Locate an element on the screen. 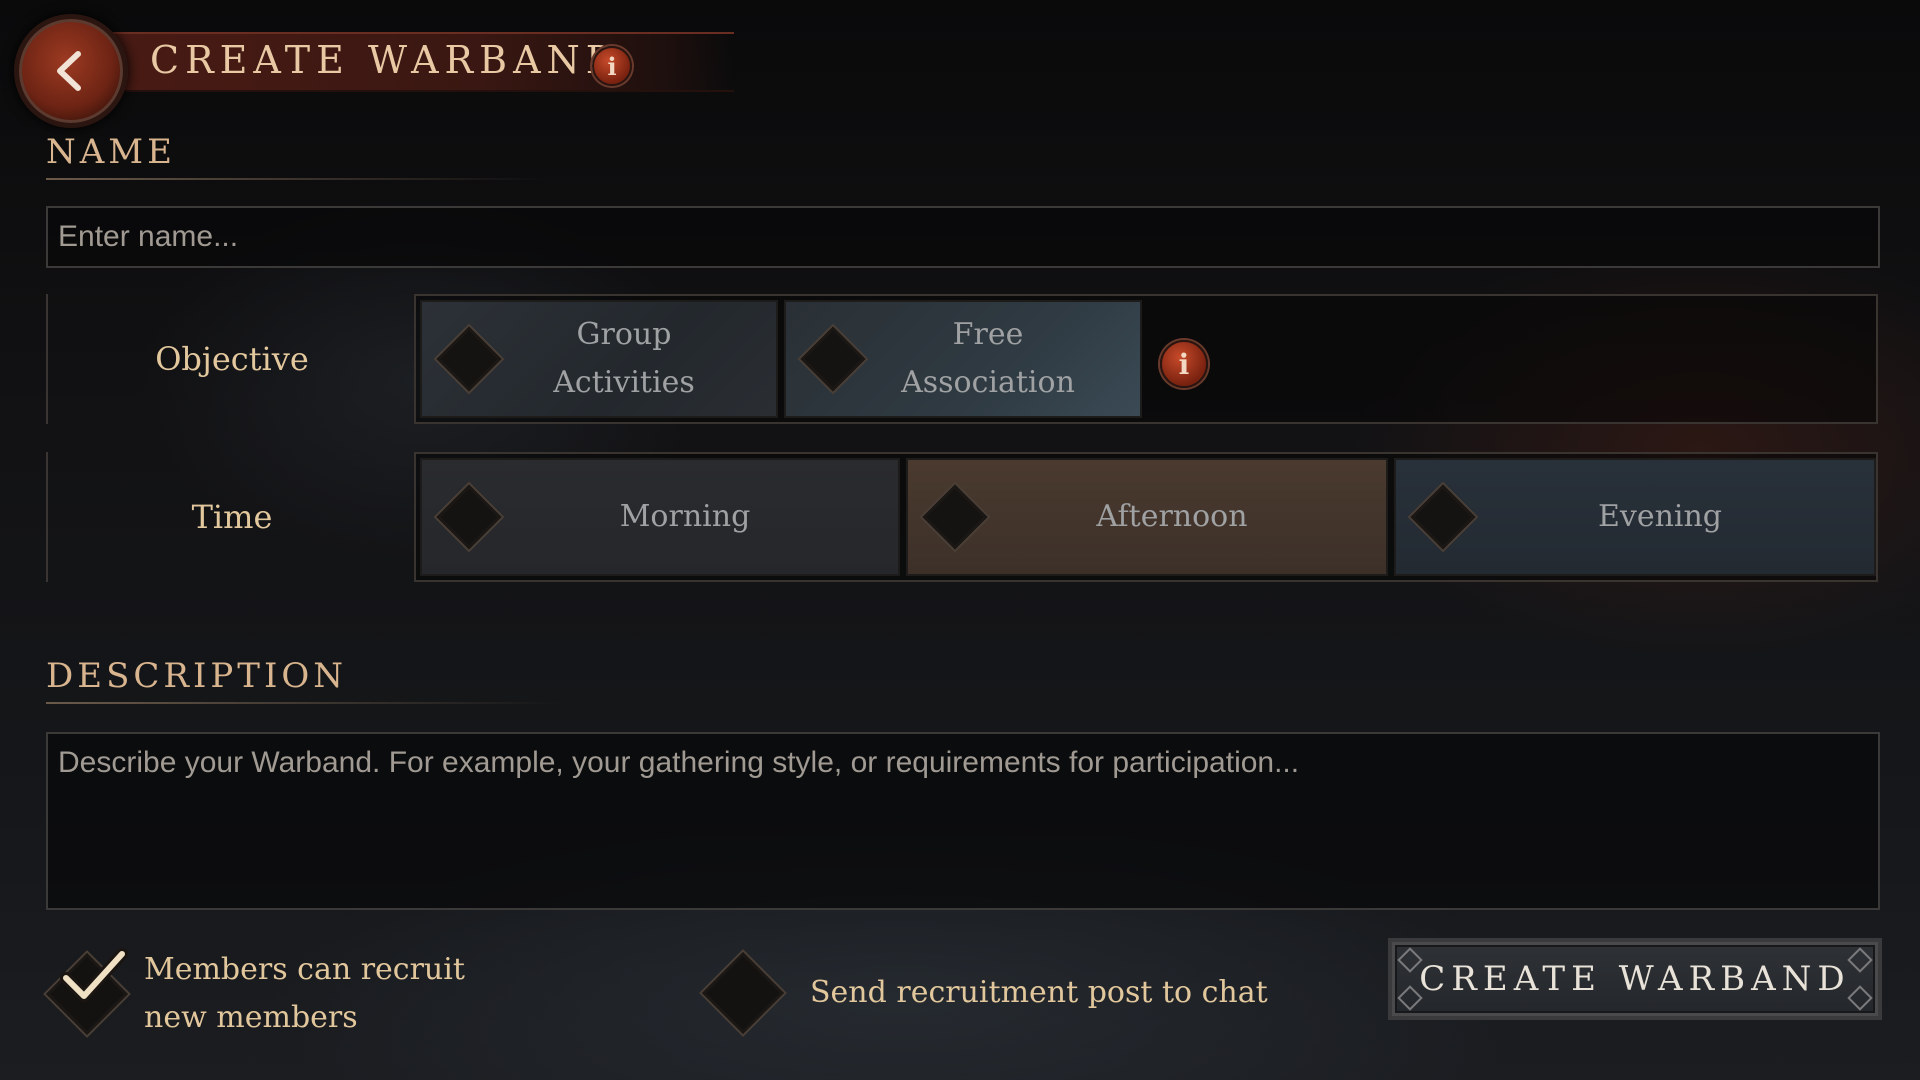 This screenshot has height=1080, width=1920. time-option-afternoon: Afternoon is located at coordinates (1147, 517).